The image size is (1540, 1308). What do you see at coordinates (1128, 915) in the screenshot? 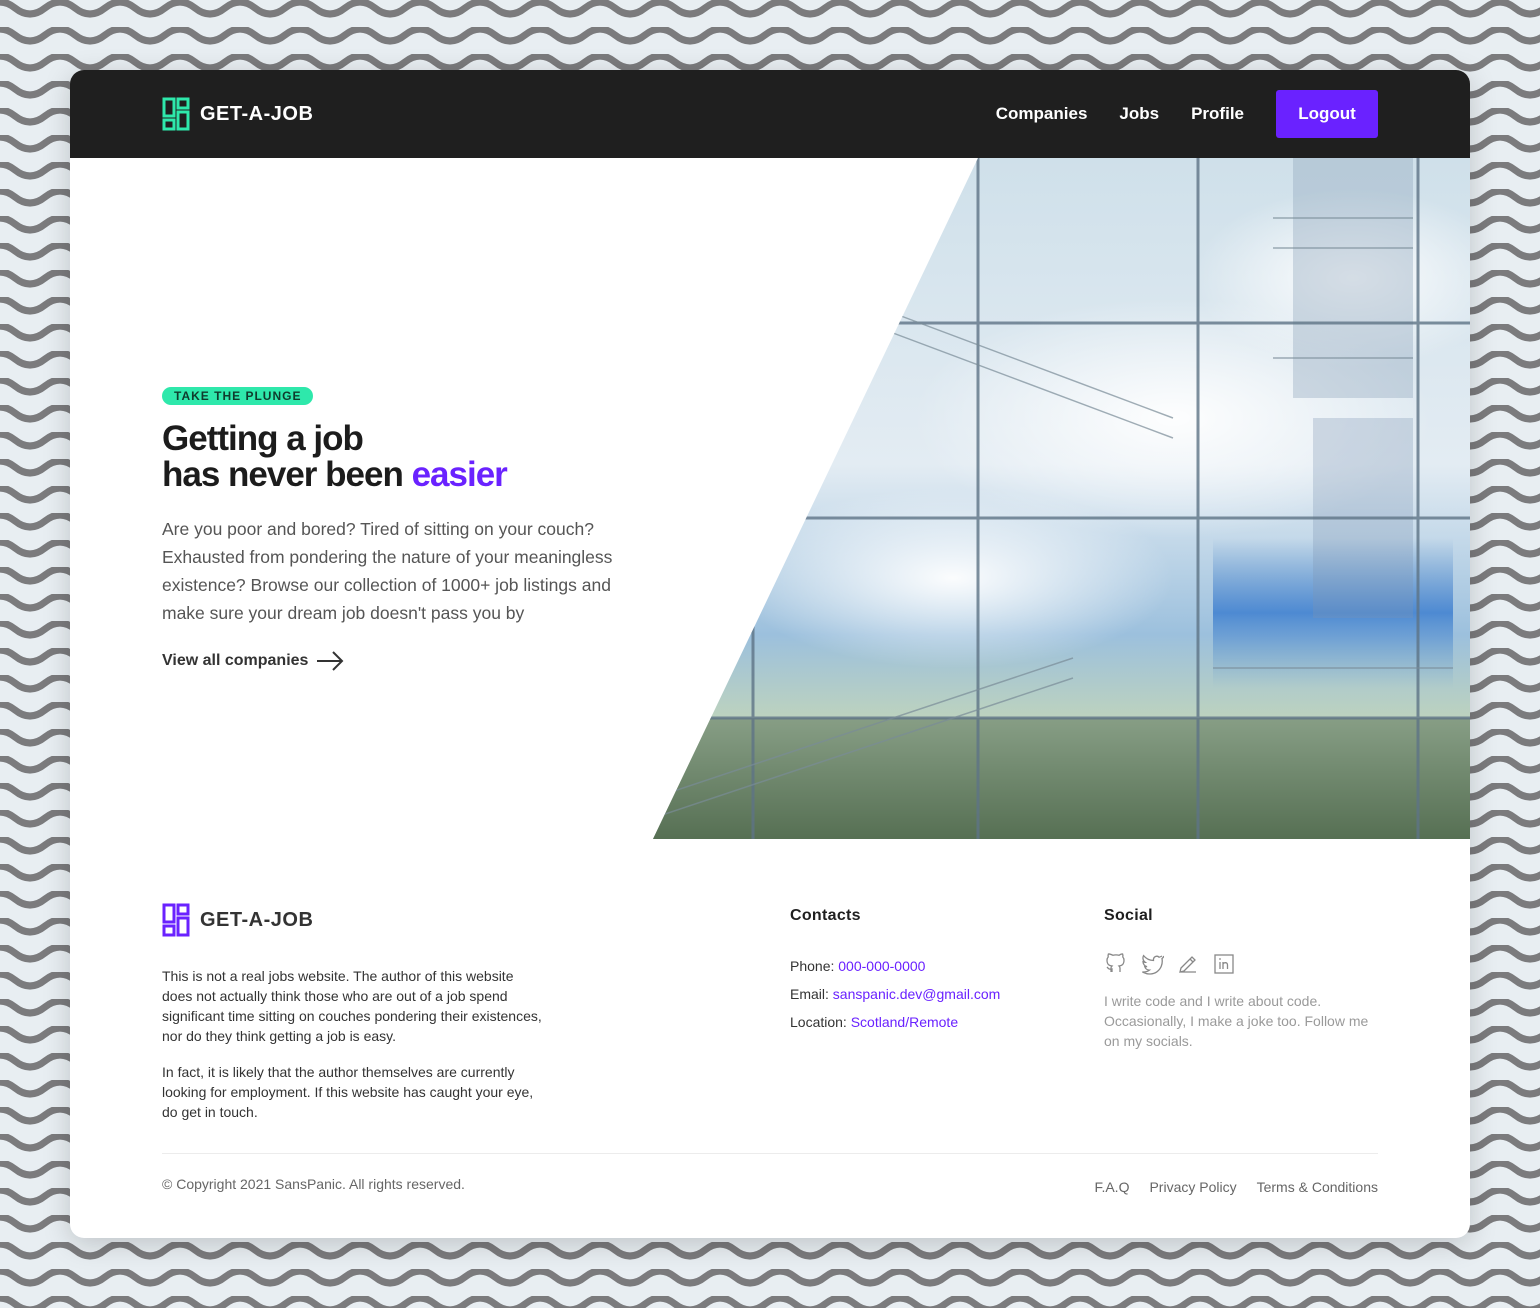
I see `social-heading: Social` at bounding box center [1128, 915].